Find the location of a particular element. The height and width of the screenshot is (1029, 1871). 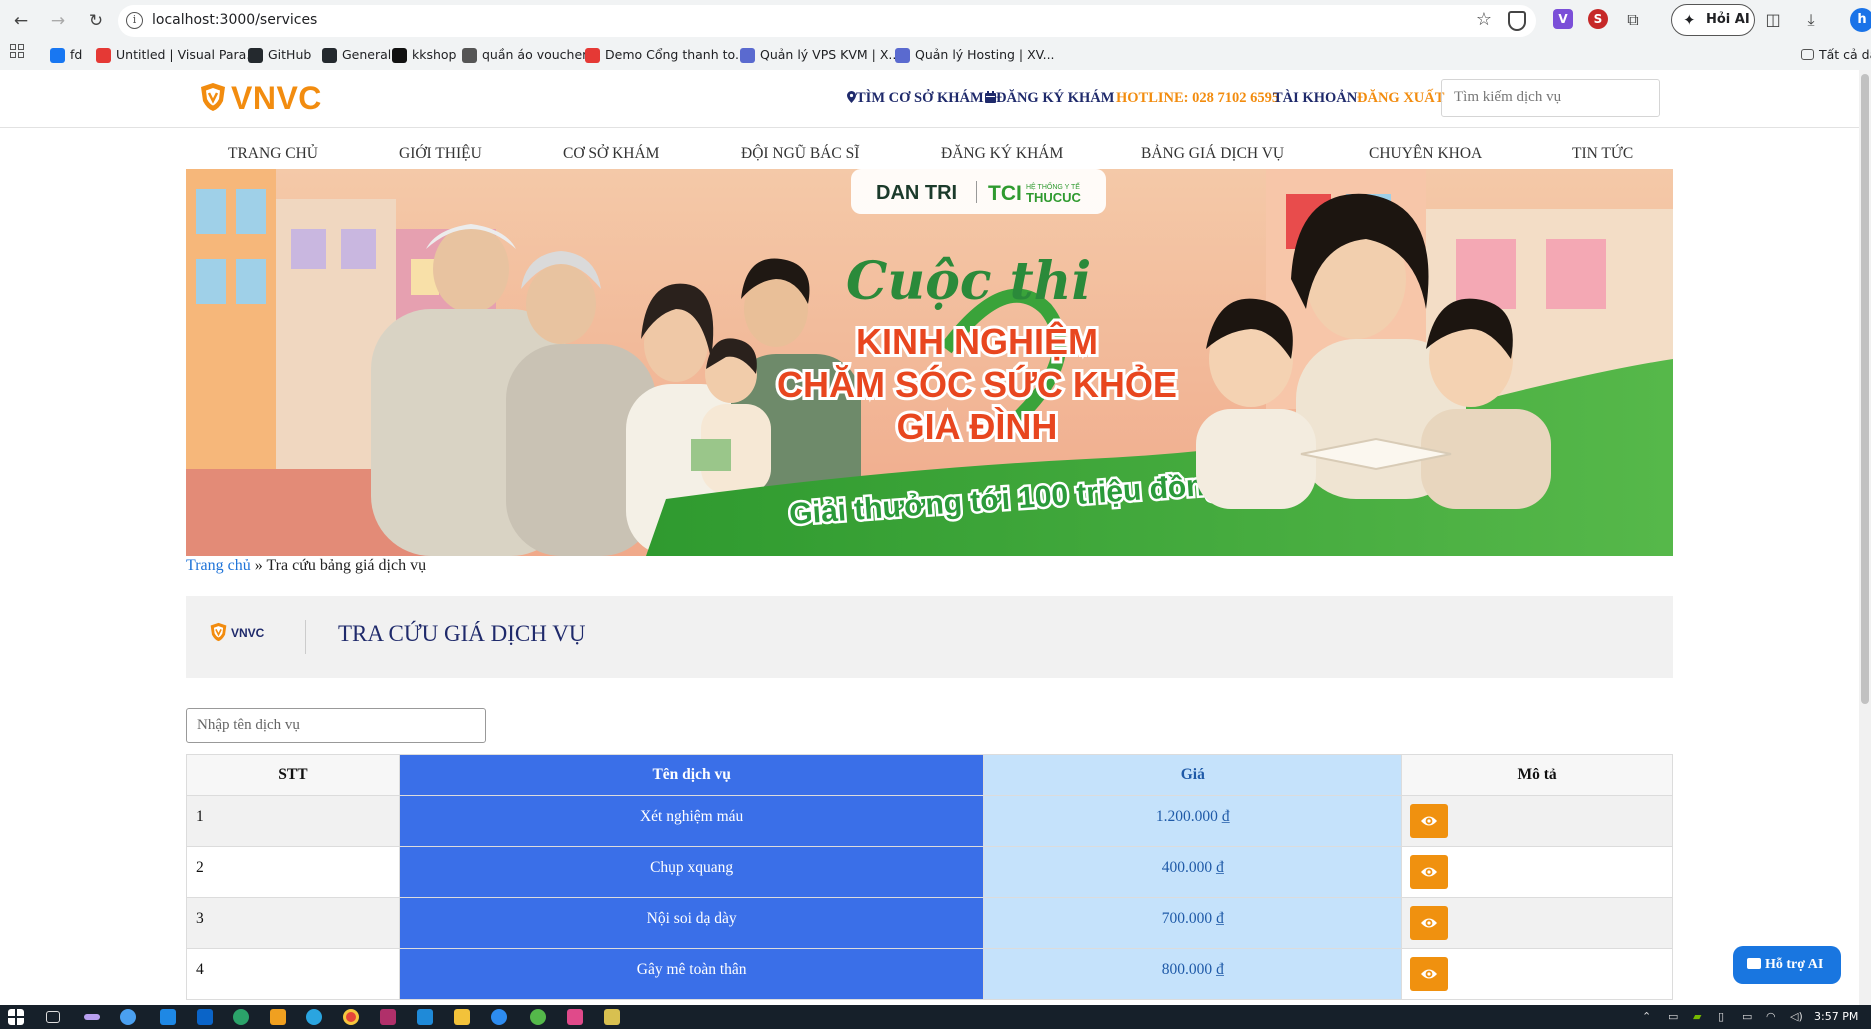

tray-app-icon: ▯ is located at coordinates (1721, 1016).